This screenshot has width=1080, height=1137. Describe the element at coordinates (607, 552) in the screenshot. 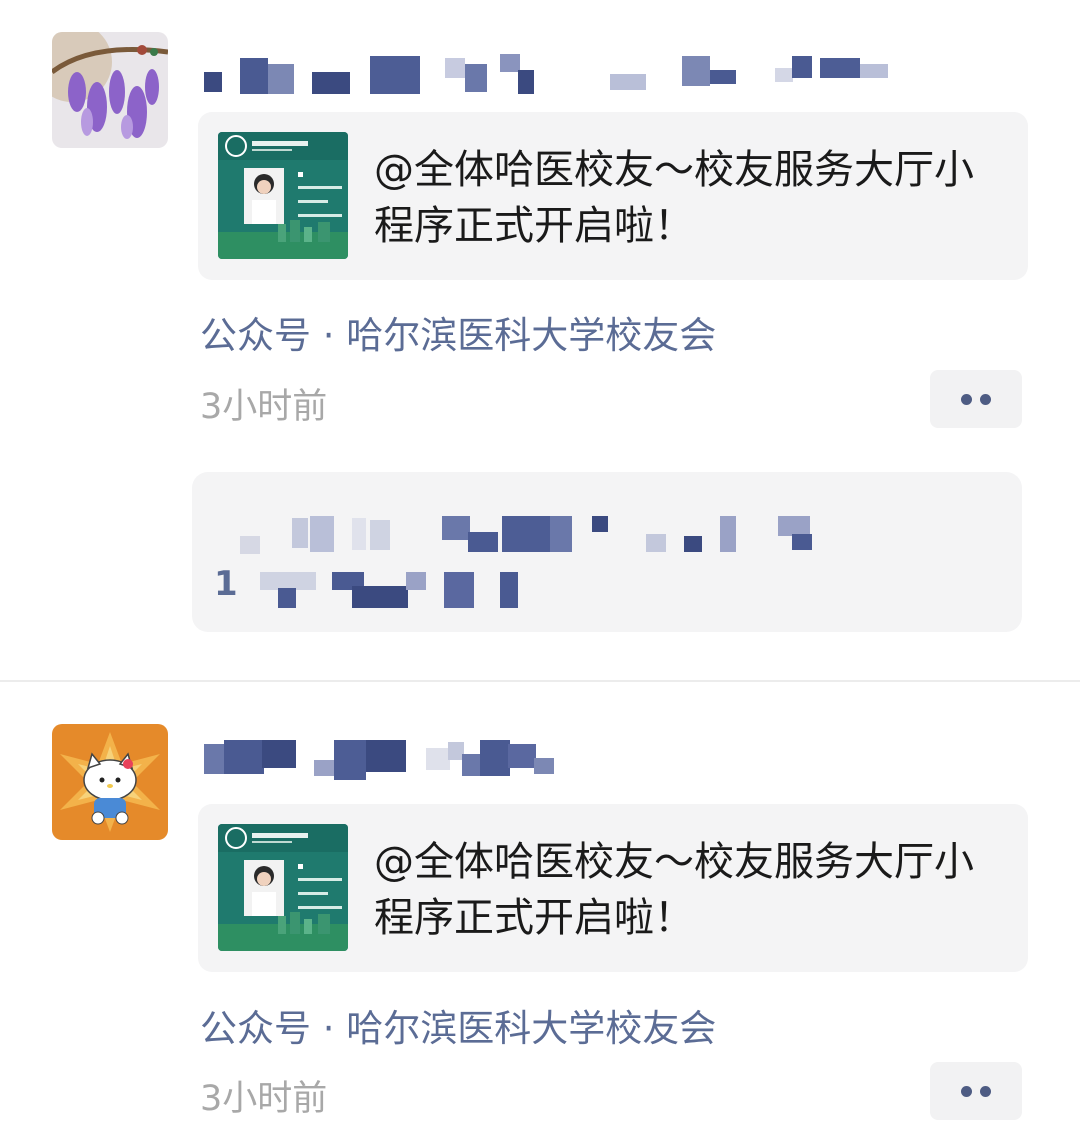

I see `comments-section: 1` at that location.